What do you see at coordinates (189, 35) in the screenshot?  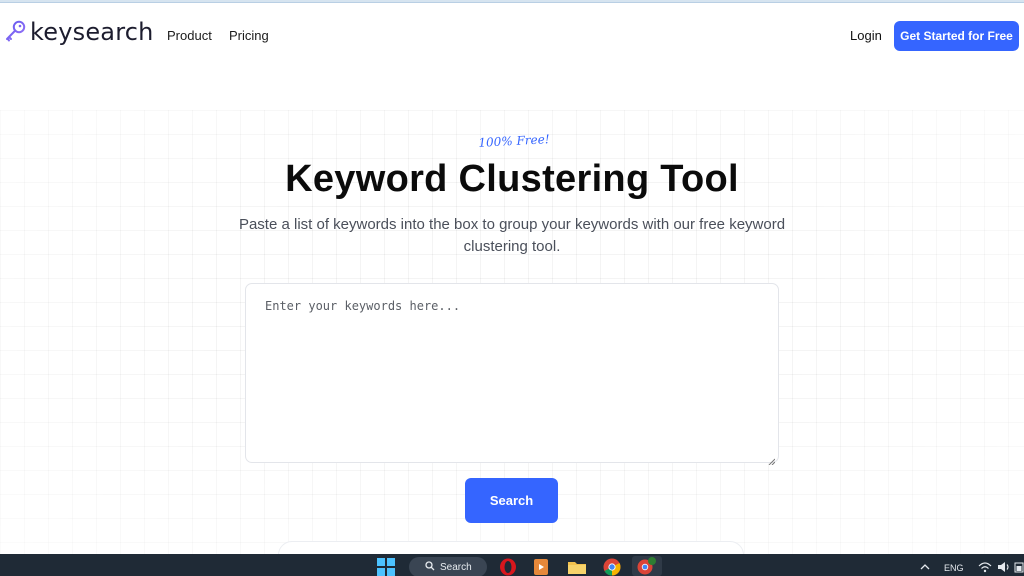 I see `nav-product: Product` at bounding box center [189, 35].